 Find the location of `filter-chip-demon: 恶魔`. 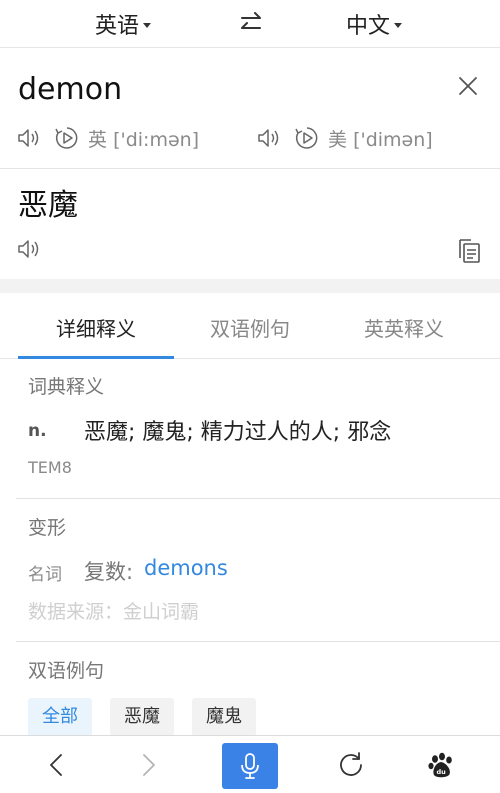

filter-chip-demon: 恶魔 is located at coordinates (142, 717).